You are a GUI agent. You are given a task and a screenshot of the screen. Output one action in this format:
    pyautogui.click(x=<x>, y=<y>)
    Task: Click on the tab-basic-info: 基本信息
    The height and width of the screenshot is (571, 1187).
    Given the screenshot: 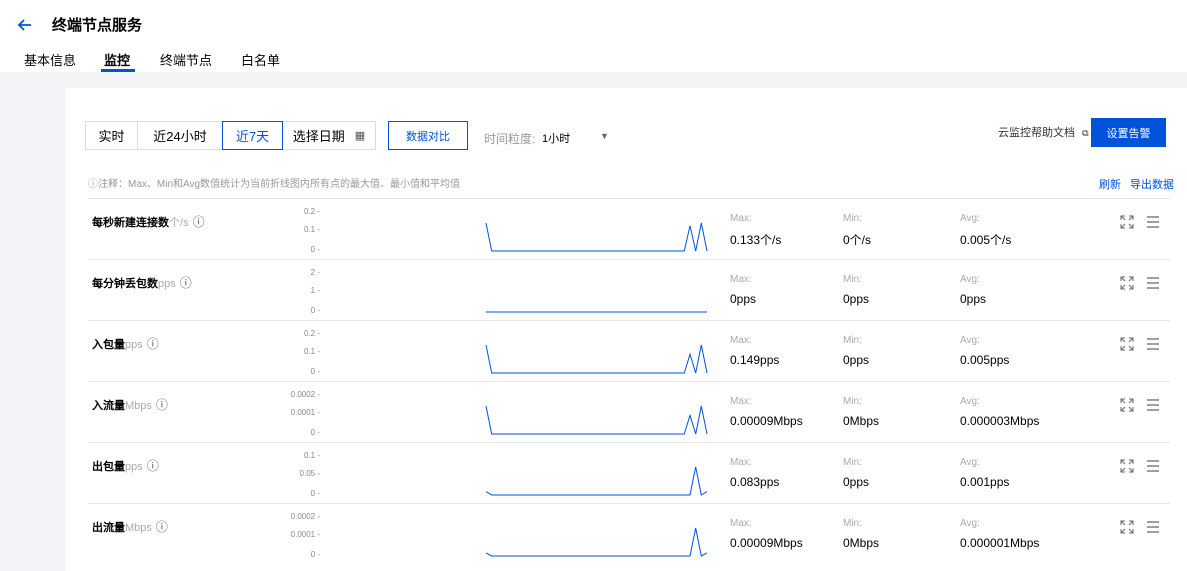 What is the action you would take?
    pyautogui.click(x=50, y=59)
    